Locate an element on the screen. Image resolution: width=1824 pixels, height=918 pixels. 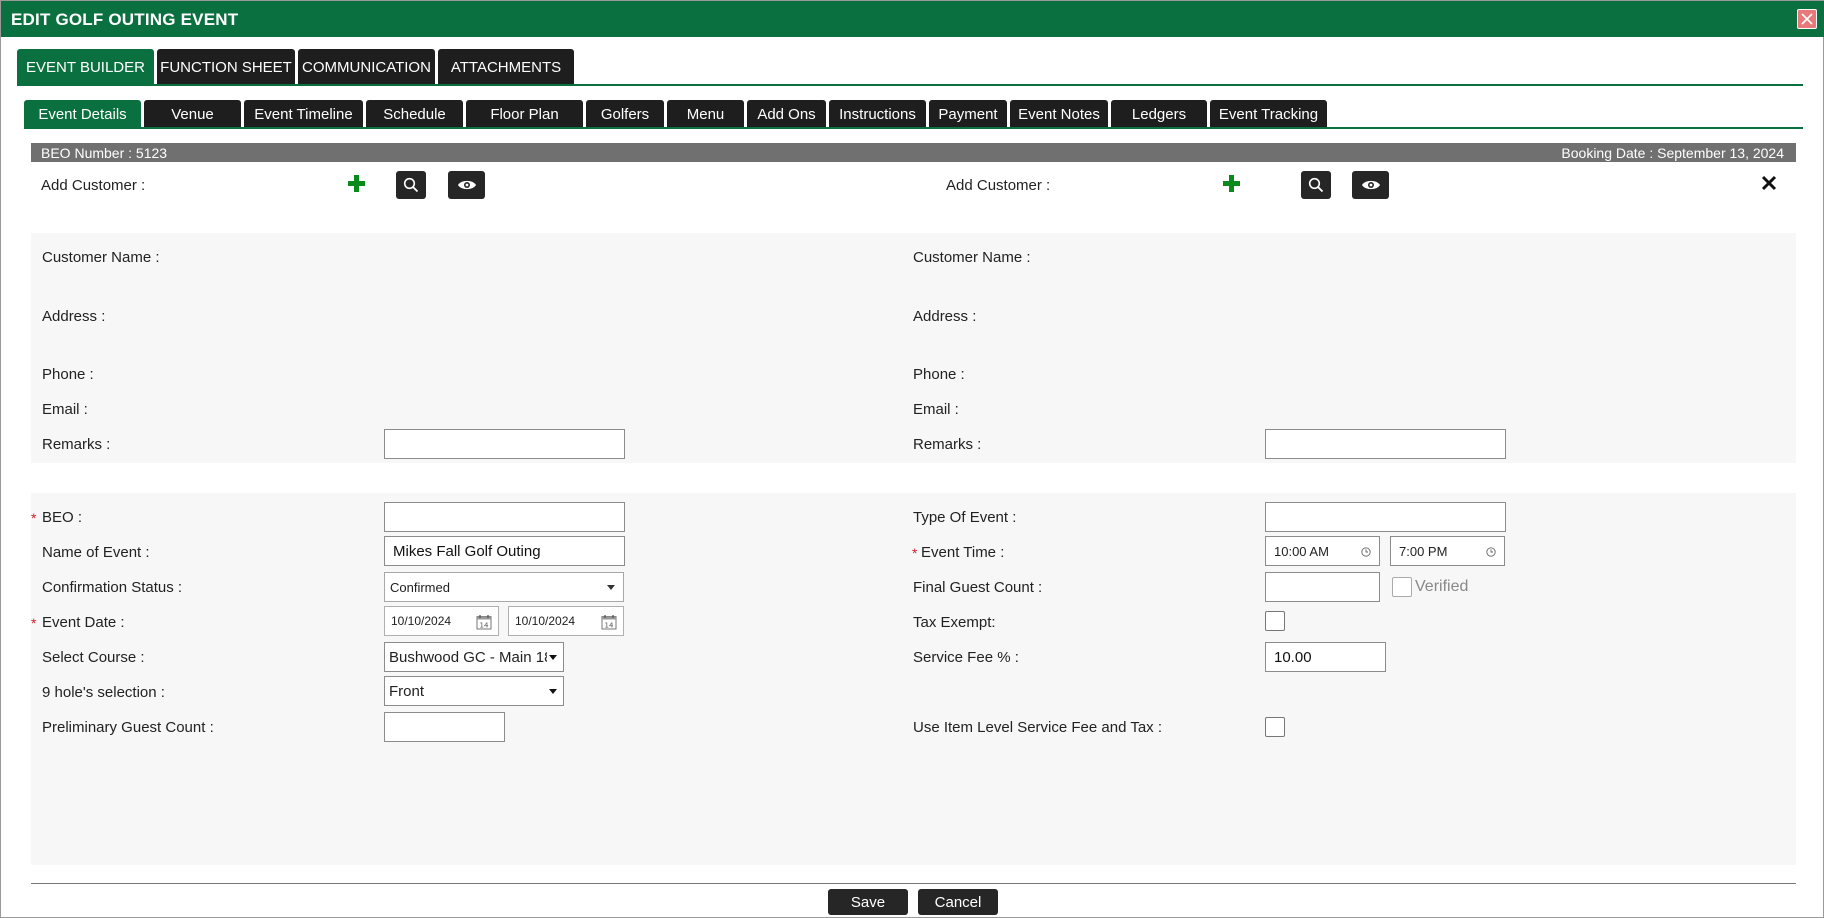
nine-hole-selection-dropdown: Front is located at coordinates (474, 691).